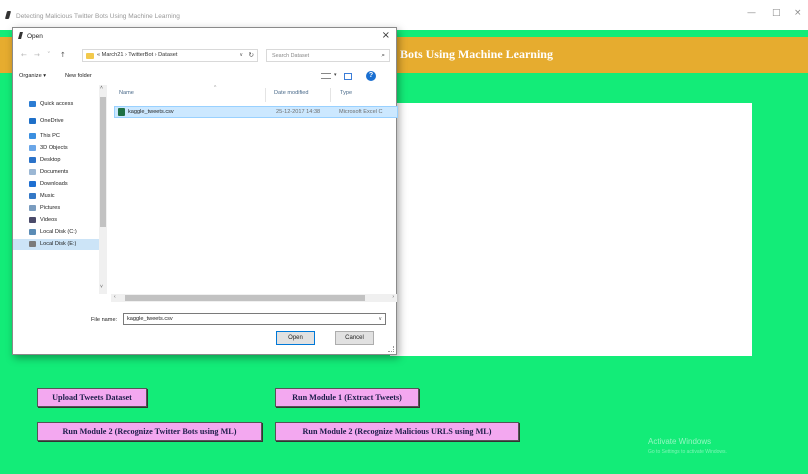 This screenshot has width=808, height=474. Describe the element at coordinates (383, 55) in the screenshot. I see `search-icon: ⌕` at that location.